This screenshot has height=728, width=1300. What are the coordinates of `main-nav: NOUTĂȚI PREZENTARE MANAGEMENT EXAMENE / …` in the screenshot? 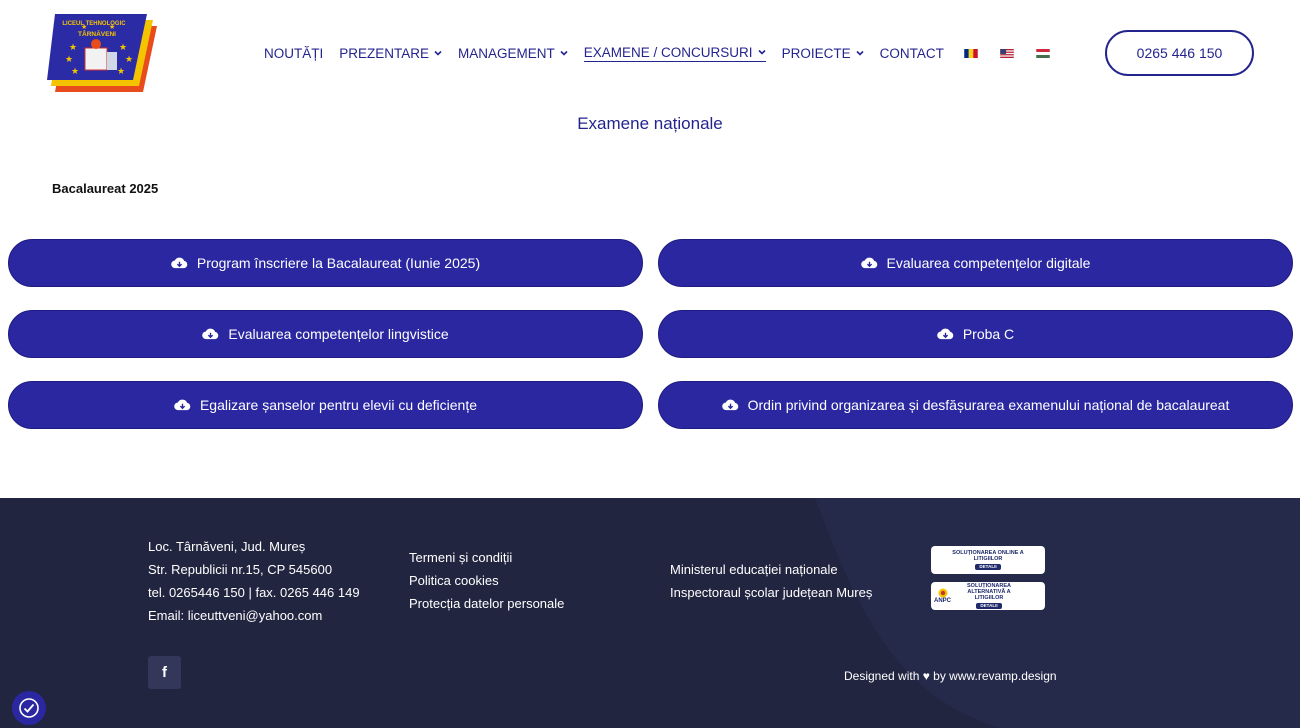 It's located at (668, 53).